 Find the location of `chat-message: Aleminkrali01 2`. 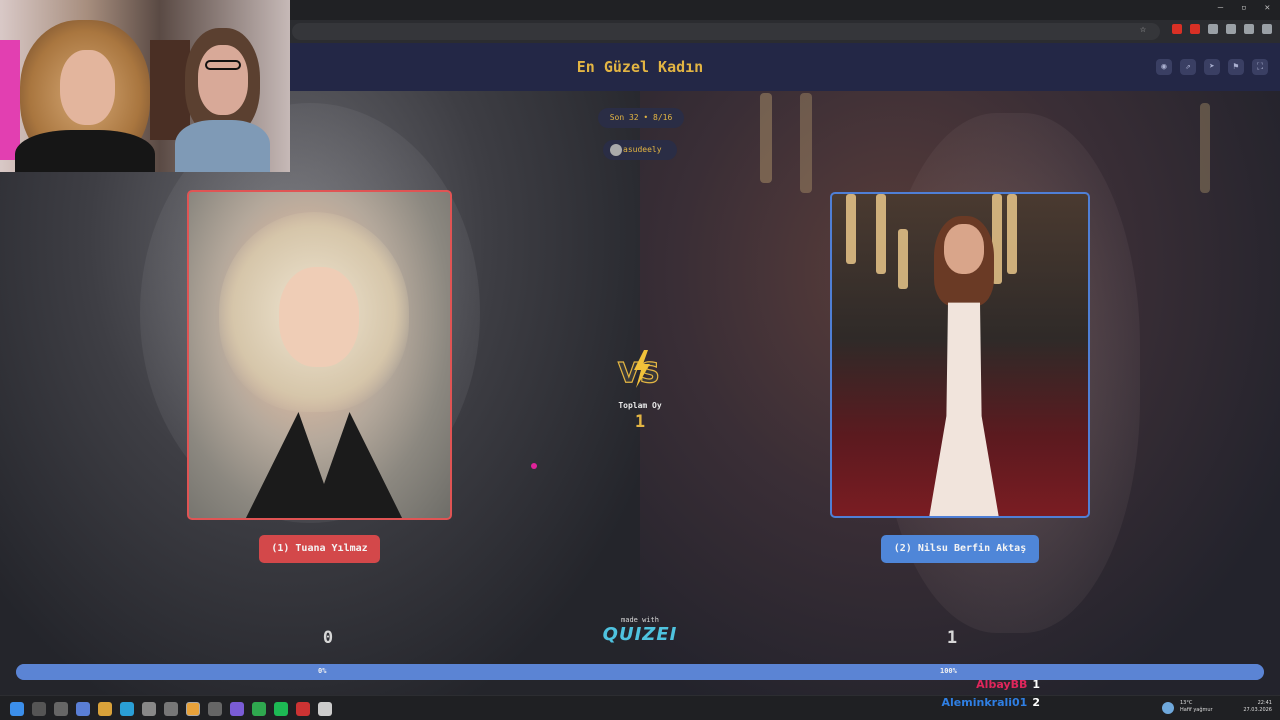

chat-message: Aleminkrali01 2 is located at coordinates (980, 705).